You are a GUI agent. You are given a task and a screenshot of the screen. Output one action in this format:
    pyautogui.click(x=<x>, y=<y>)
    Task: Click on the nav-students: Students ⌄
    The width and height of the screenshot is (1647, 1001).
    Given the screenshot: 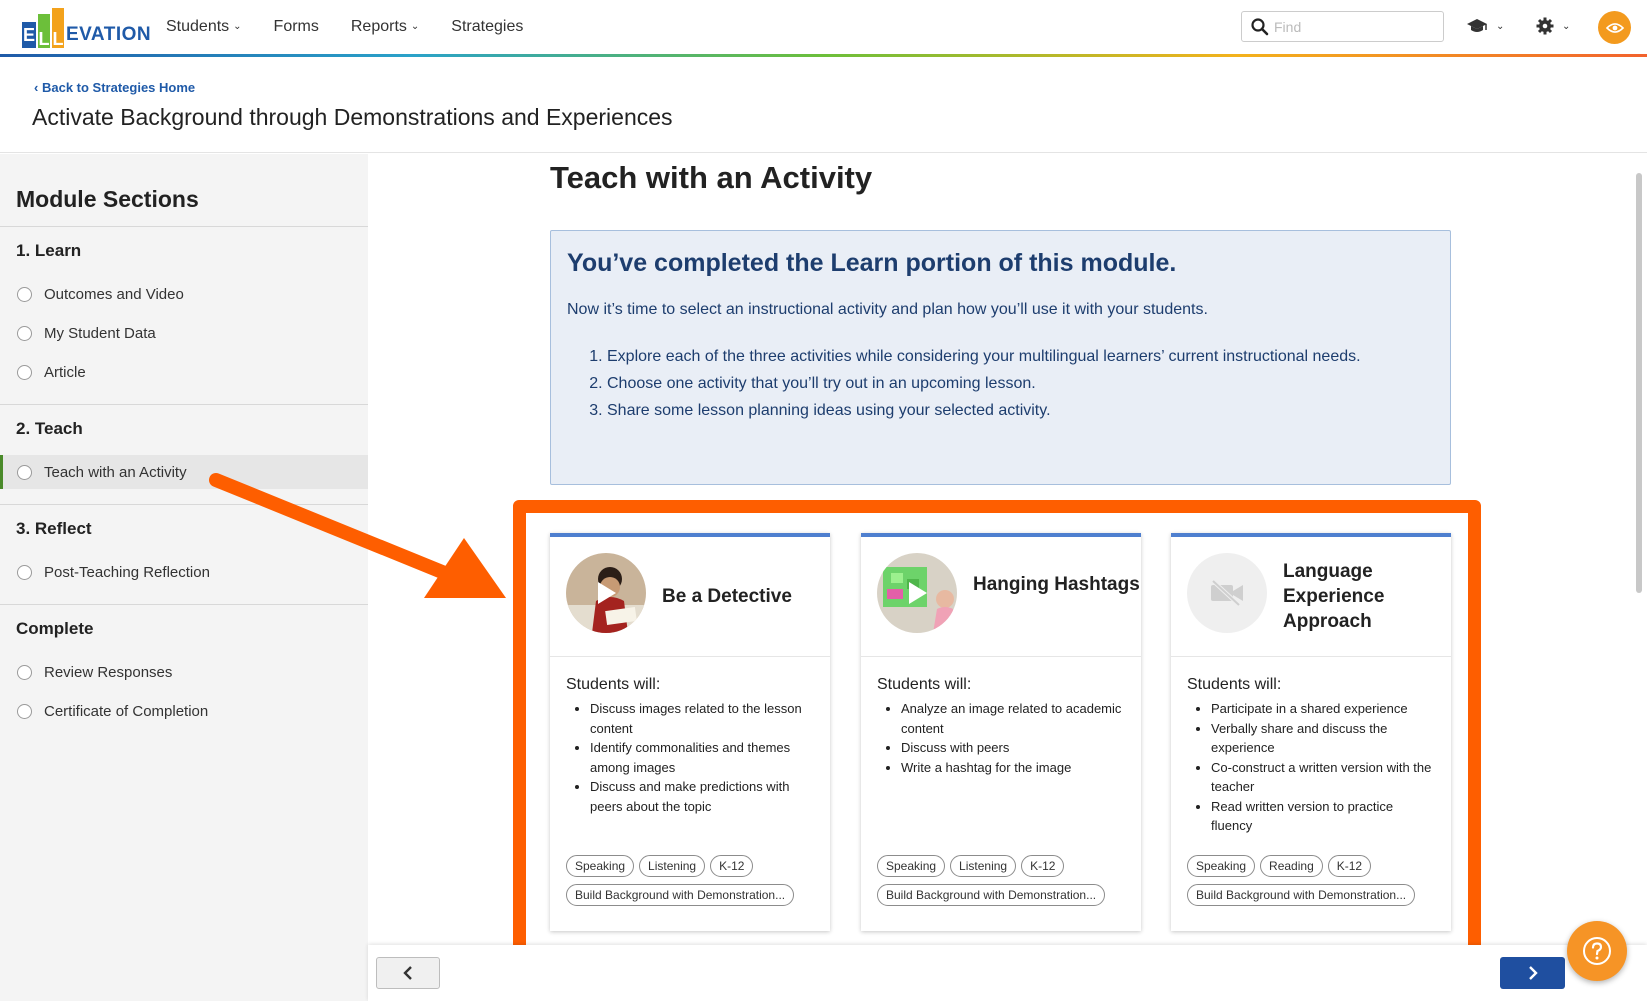 What is the action you would take?
    pyautogui.click(x=204, y=27)
    